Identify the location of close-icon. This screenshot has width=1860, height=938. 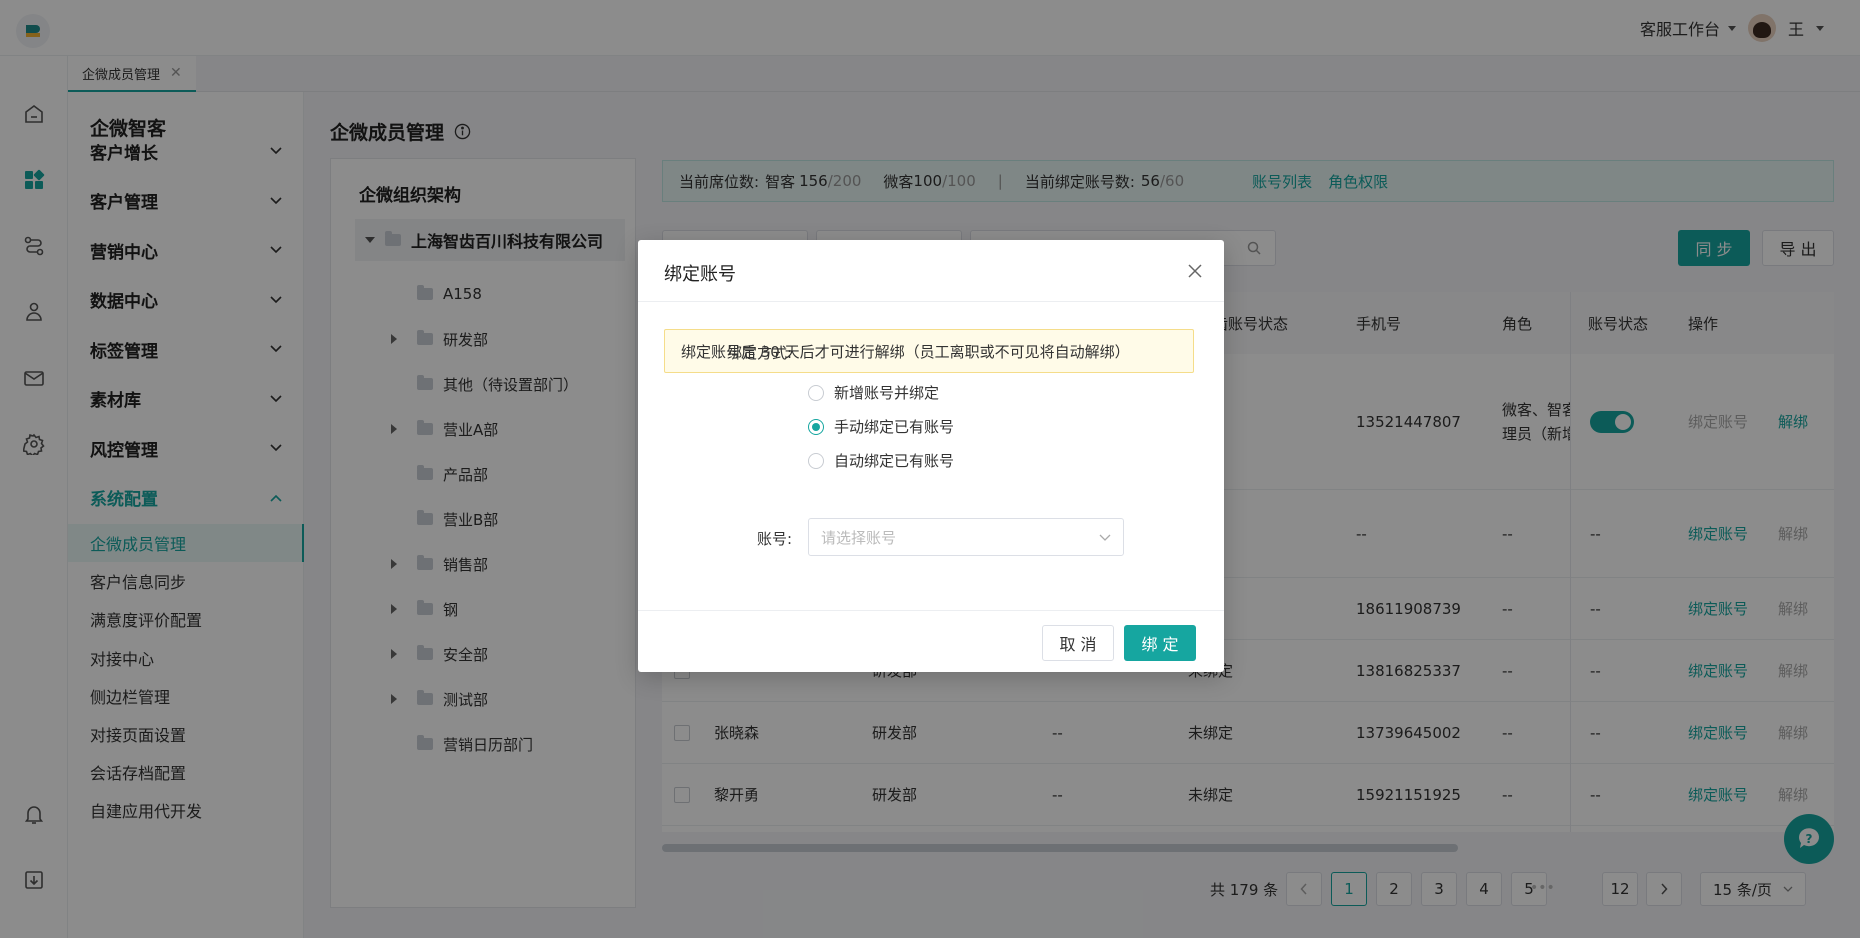
(1195, 271).